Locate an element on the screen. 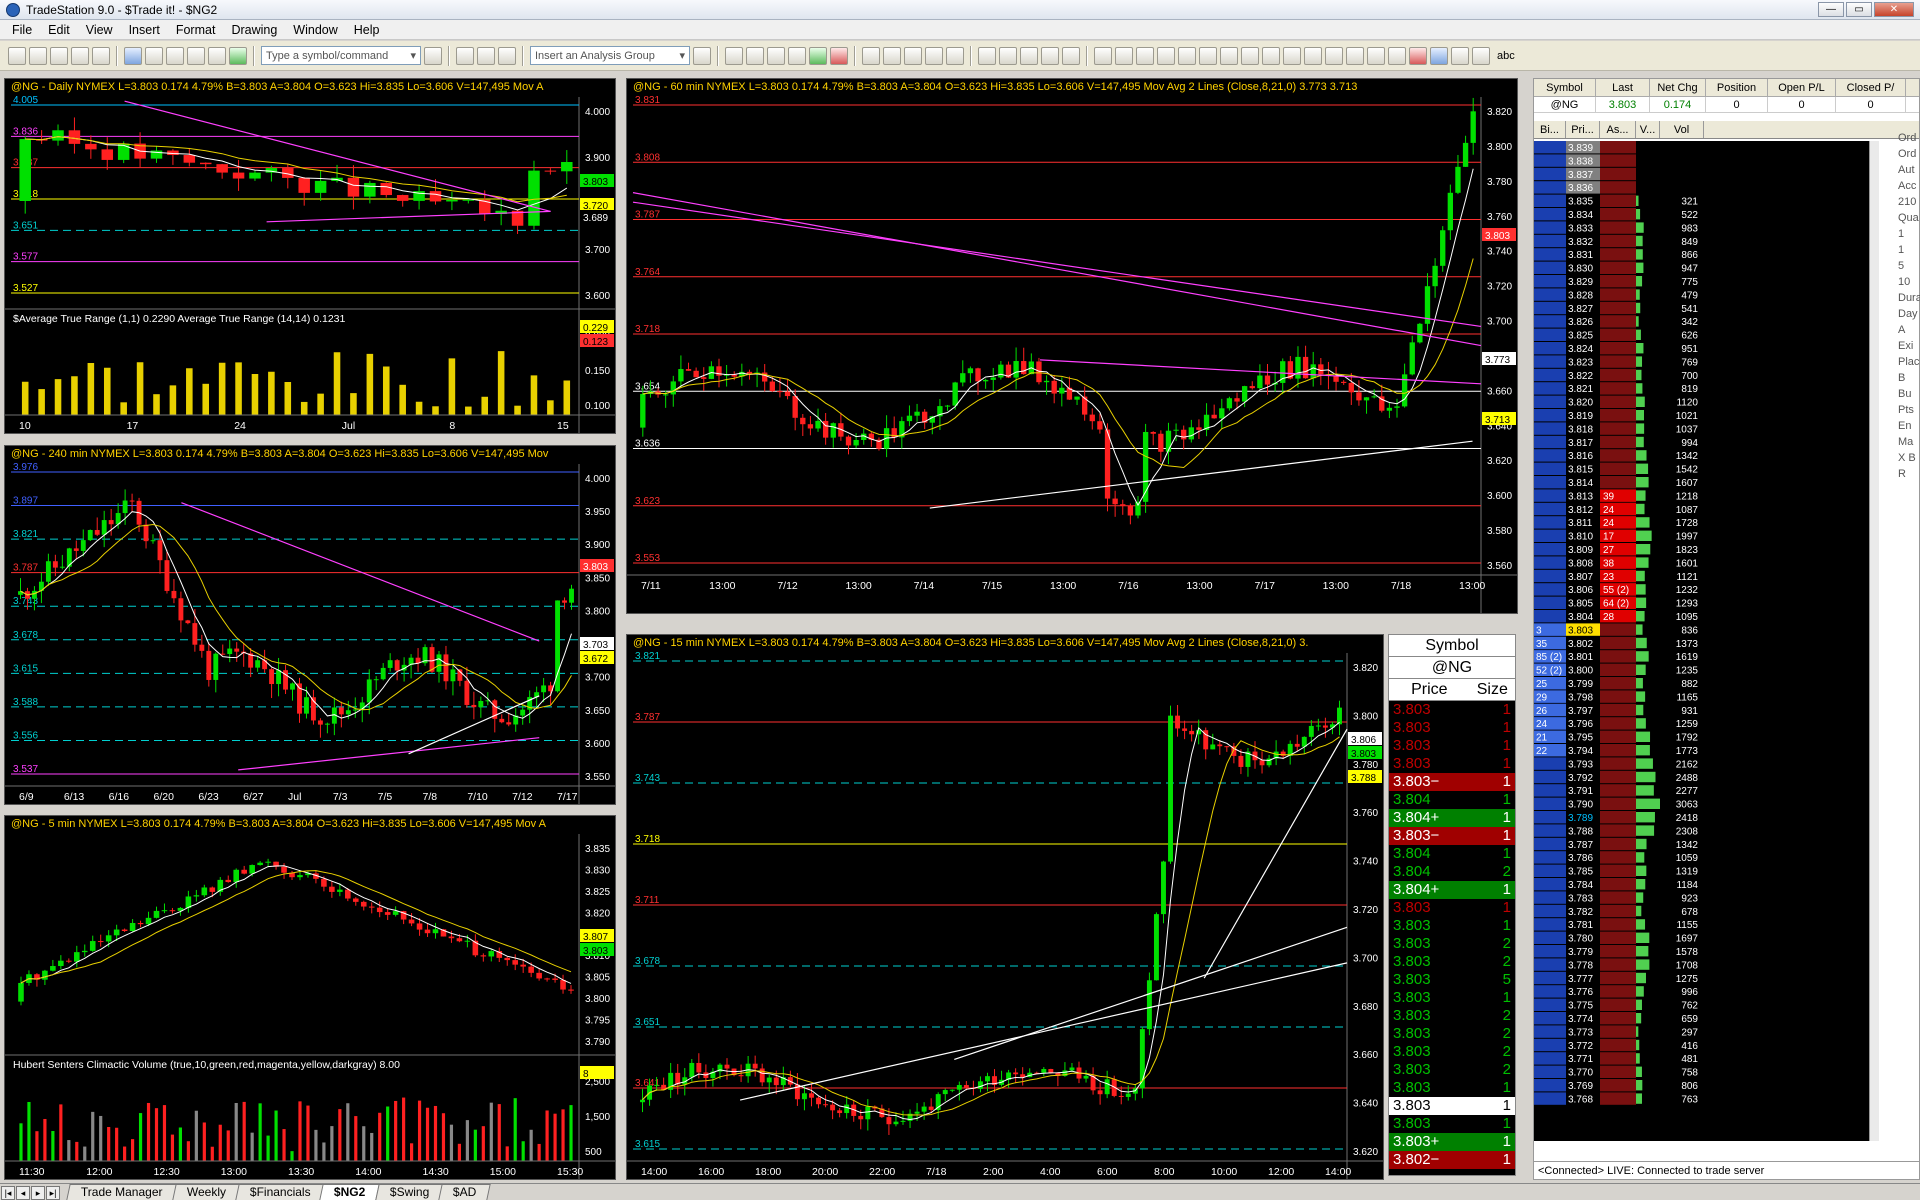 The image size is (1920, 1200). arrow-icon is located at coordinates (1250, 55).